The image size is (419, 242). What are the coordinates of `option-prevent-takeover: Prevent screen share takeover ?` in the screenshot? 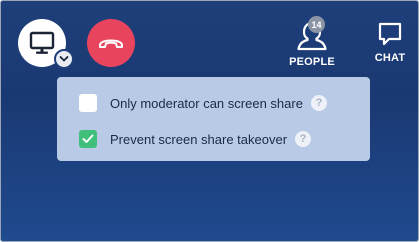 It's located at (213, 139).